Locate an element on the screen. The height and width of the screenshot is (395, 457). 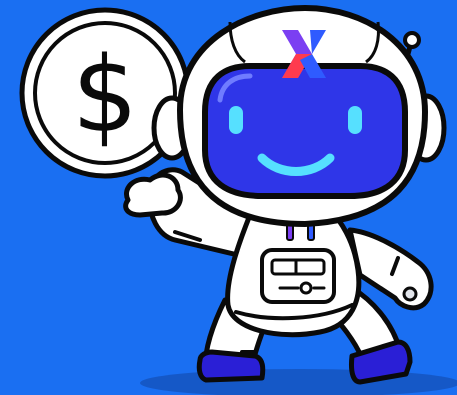
chest-panel-icon is located at coordinates (298, 276).